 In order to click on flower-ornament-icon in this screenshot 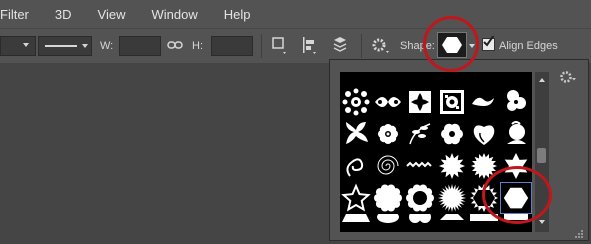, I will do `click(516, 100)`.